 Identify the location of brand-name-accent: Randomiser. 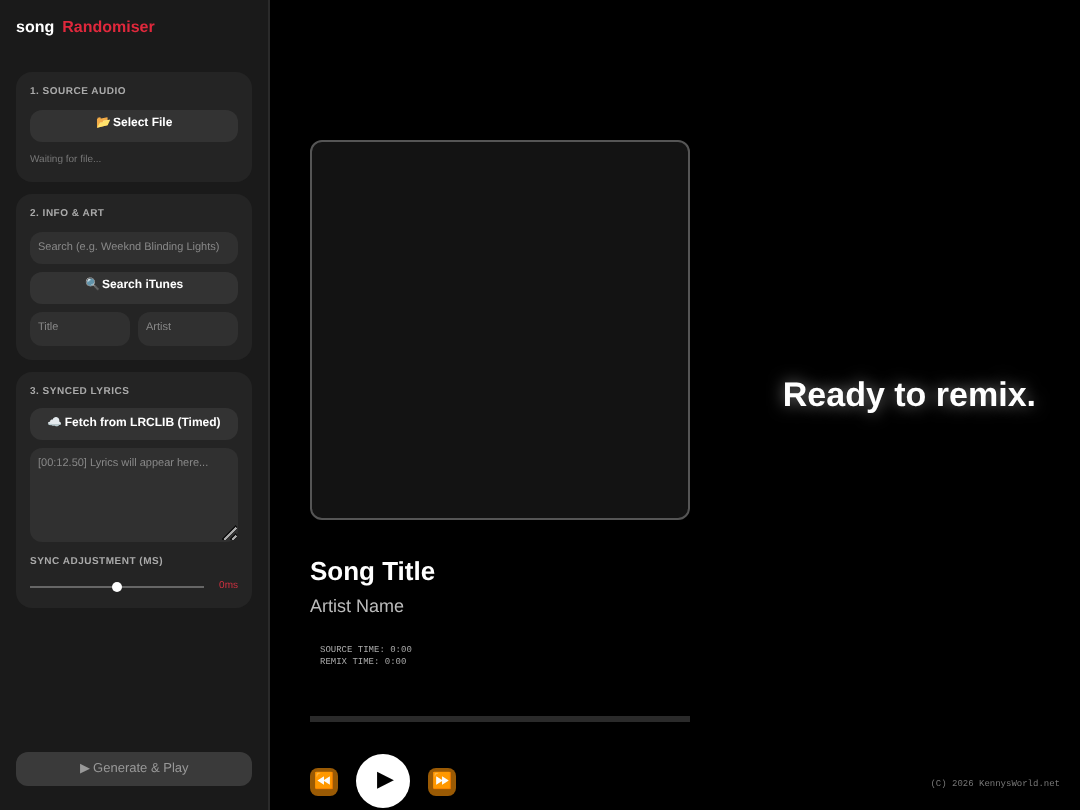
(108, 28).